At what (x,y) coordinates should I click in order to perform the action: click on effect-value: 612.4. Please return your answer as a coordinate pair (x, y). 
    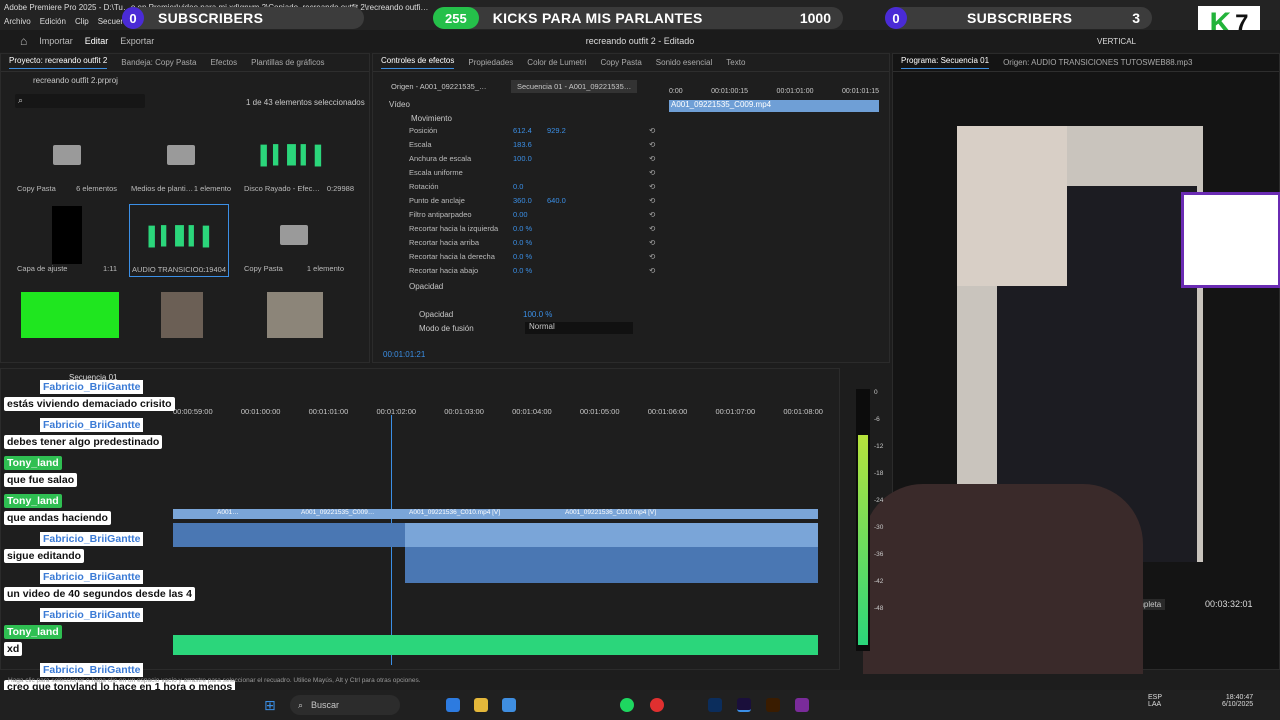
    Looking at the image, I should click on (522, 130).